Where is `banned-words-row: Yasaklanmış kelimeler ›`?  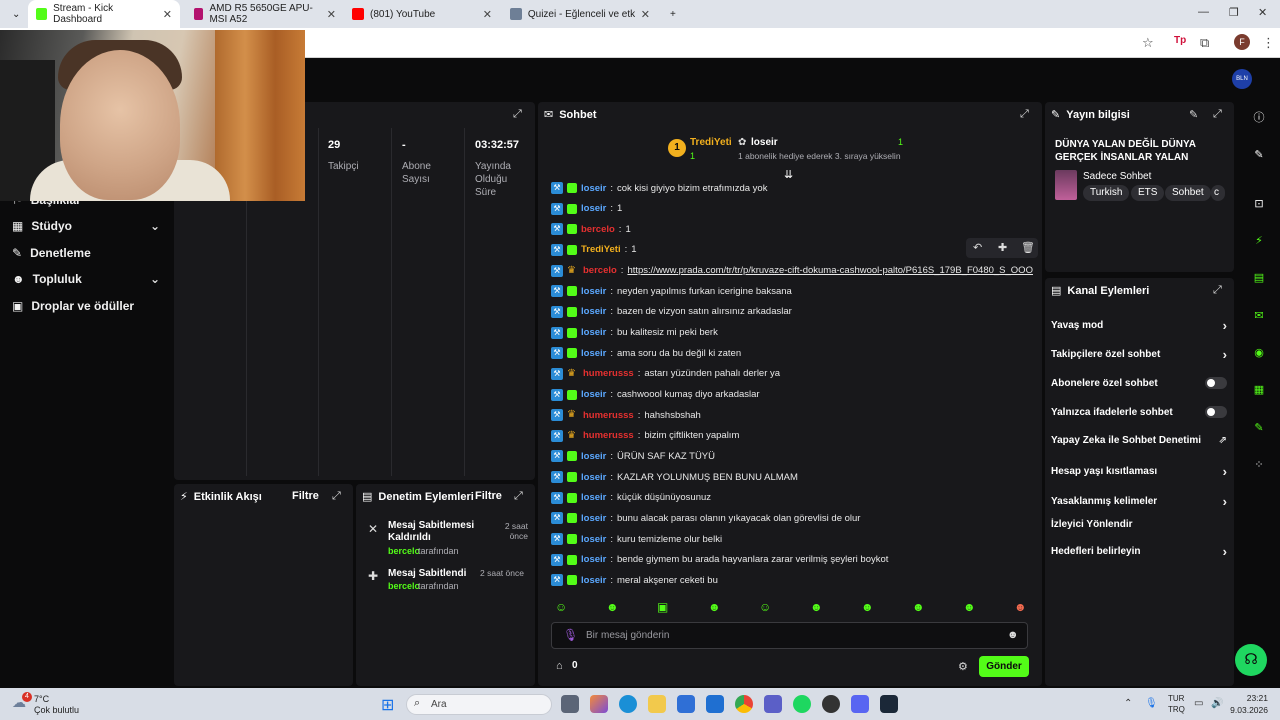 banned-words-row: Yasaklanmış kelimeler › is located at coordinates (1139, 501).